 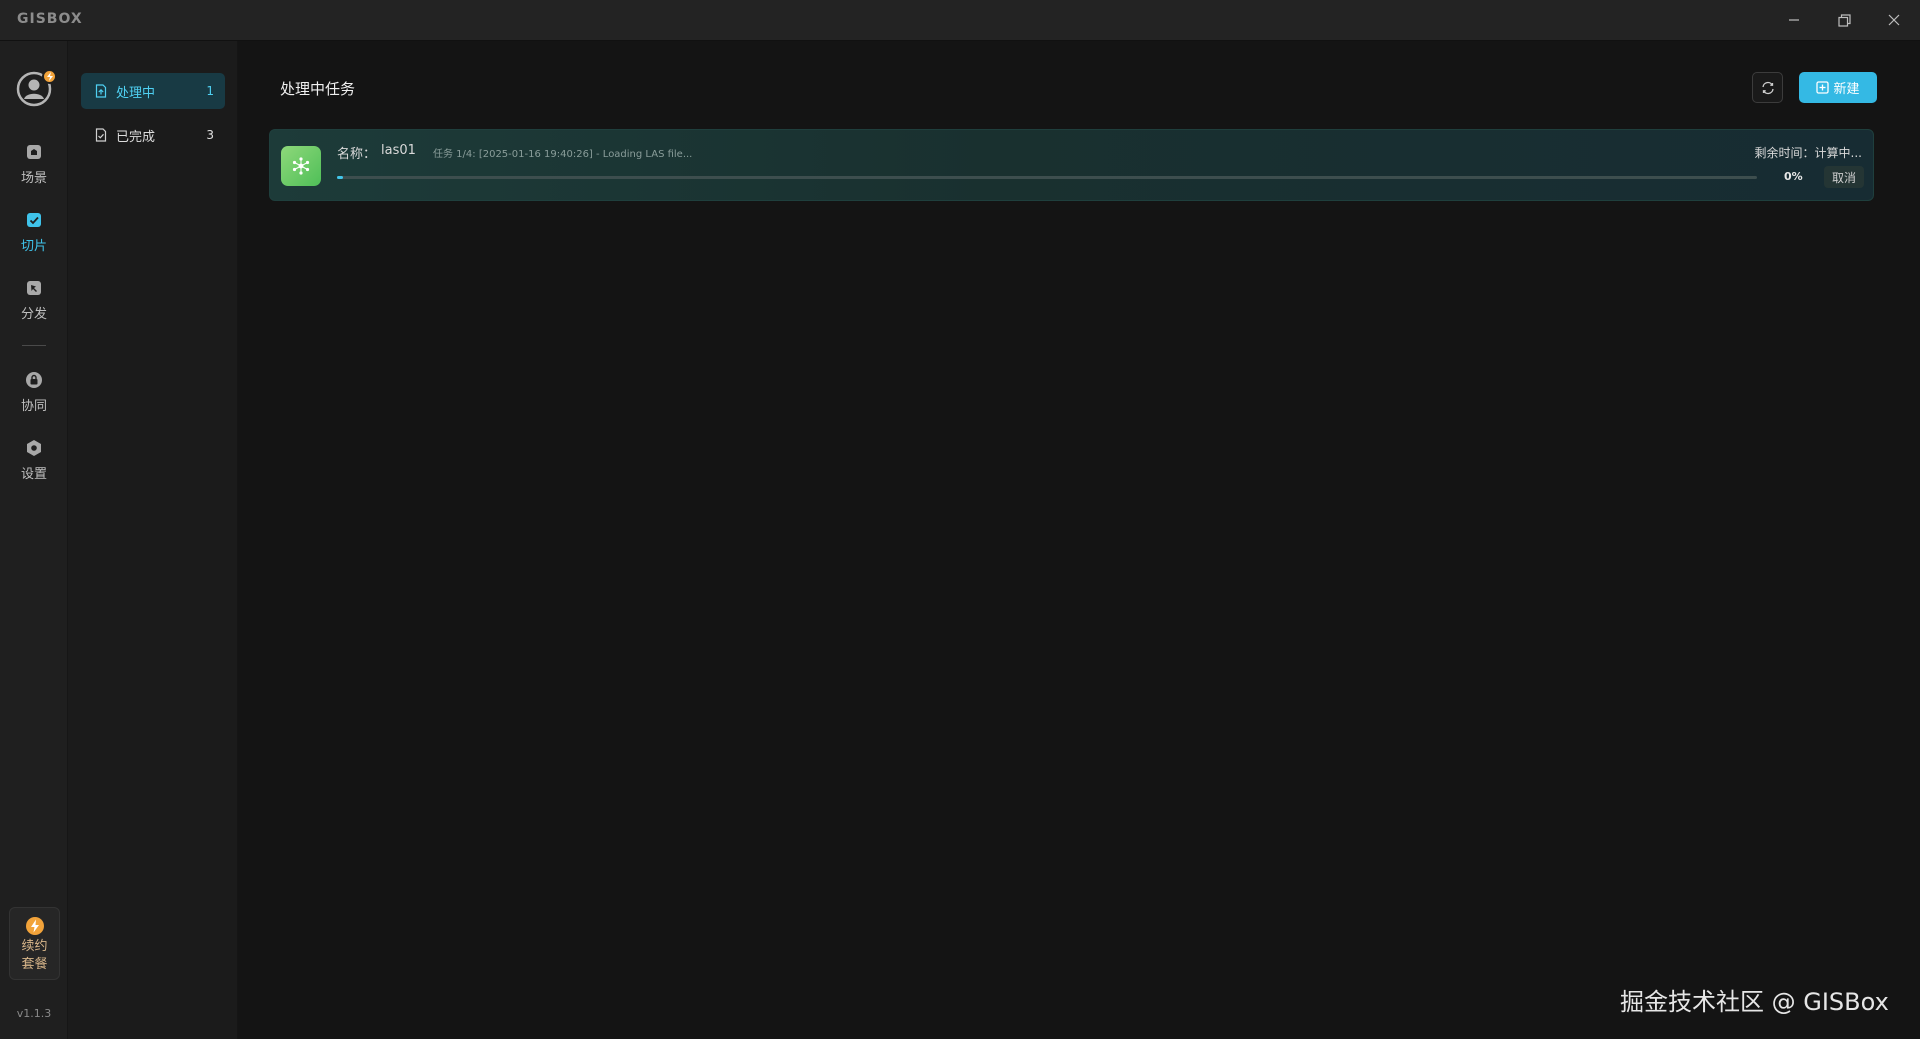 I want to click on app-version: v1.1.3, so click(x=34, y=1013).